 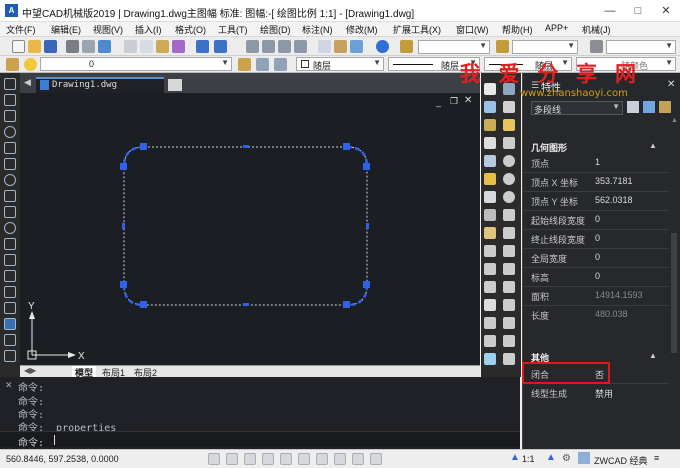 I want to click on quadrant-snap-icon, so click(x=509, y=179).